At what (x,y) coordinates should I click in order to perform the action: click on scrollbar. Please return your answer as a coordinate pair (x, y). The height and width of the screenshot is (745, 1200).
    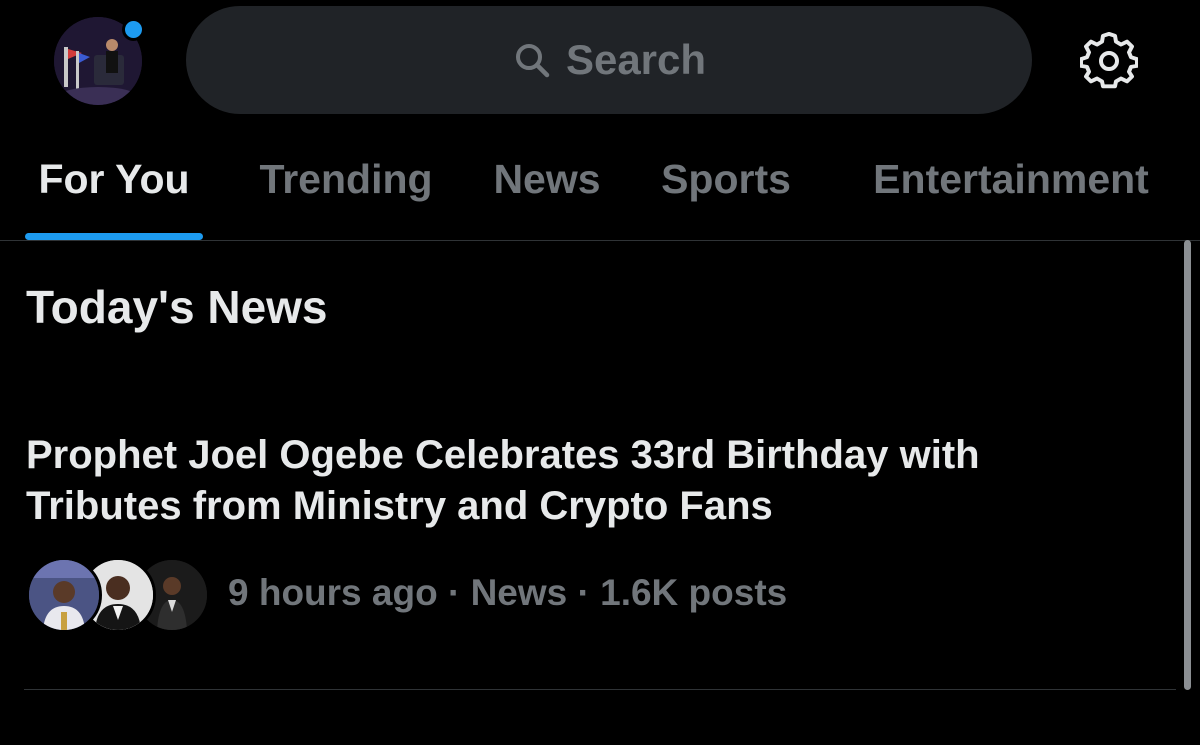
    Looking at the image, I should click on (1187, 465).